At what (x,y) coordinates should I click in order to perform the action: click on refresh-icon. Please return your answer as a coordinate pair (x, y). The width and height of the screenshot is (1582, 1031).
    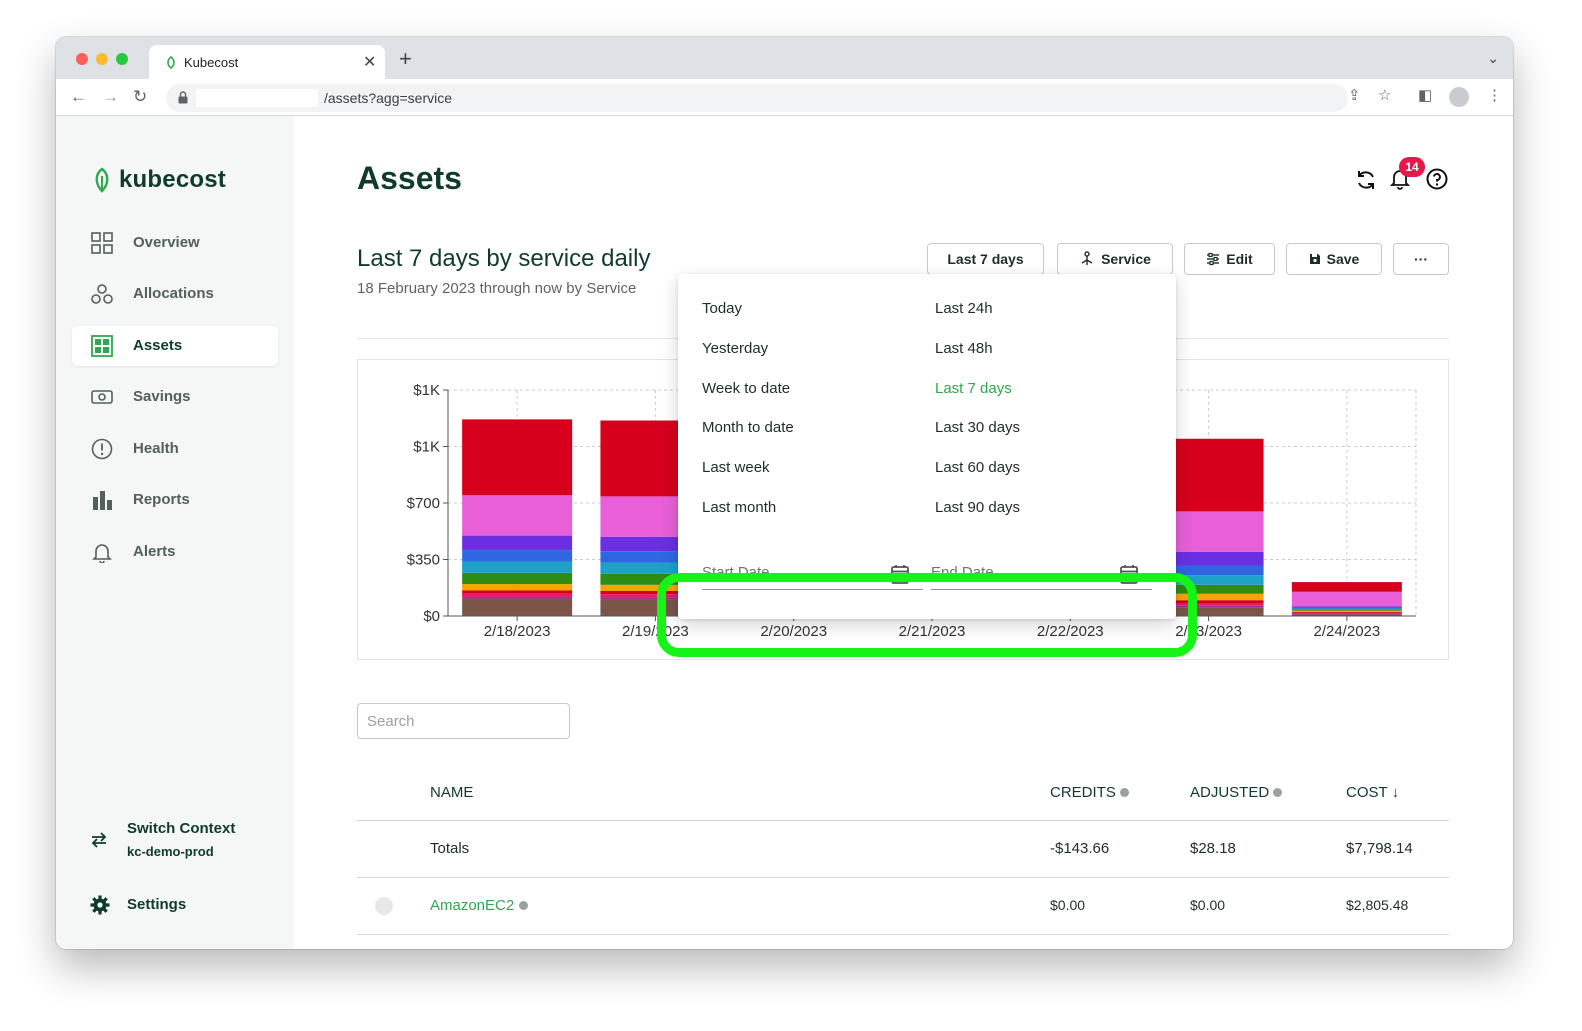
    Looking at the image, I should click on (1366, 180).